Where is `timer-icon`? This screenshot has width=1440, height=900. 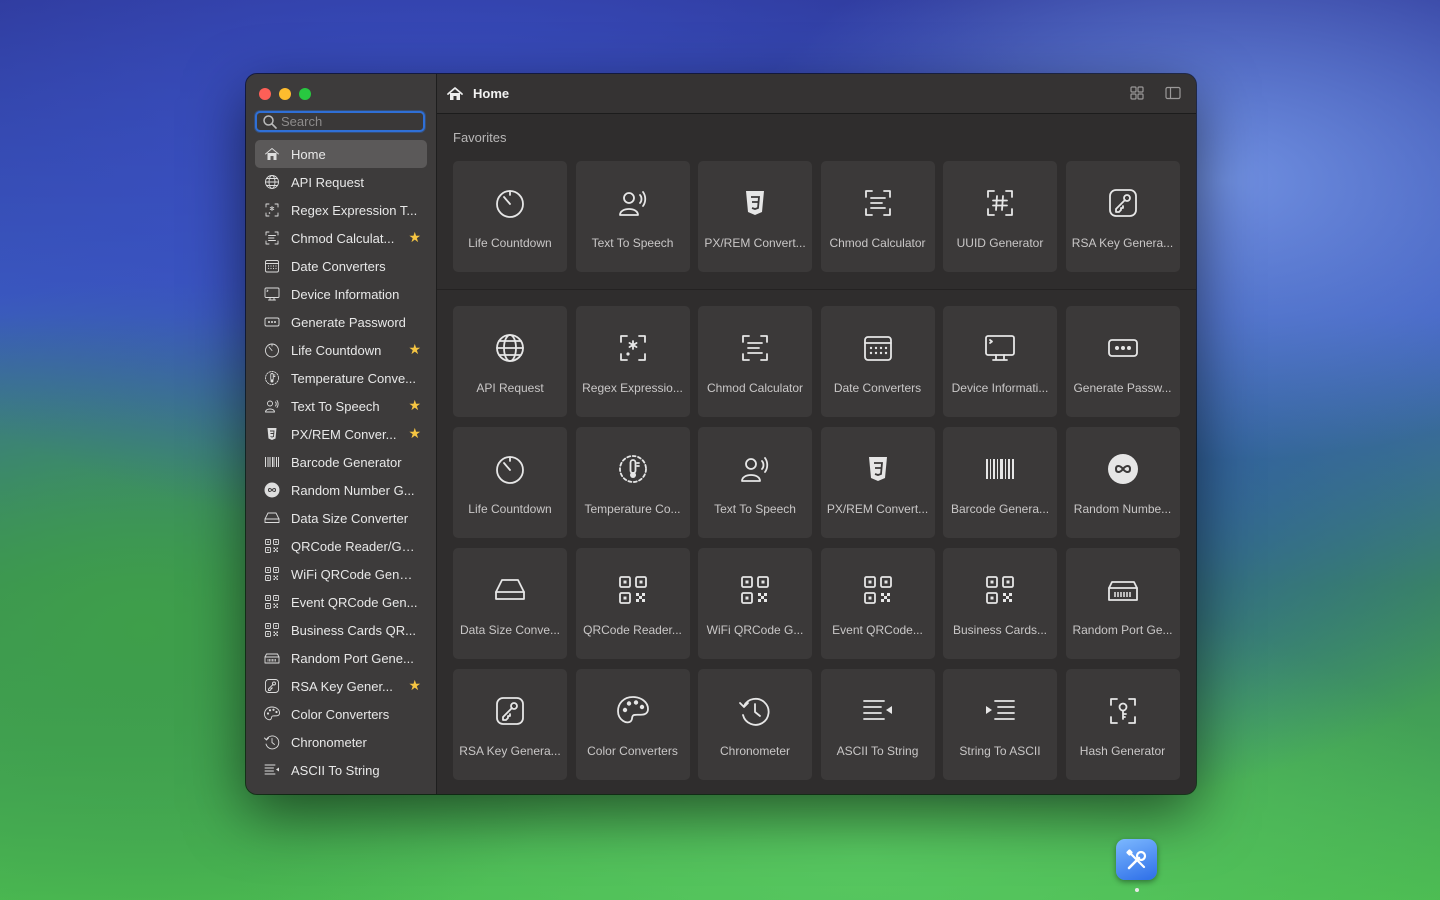 timer-icon is located at coordinates (510, 470).